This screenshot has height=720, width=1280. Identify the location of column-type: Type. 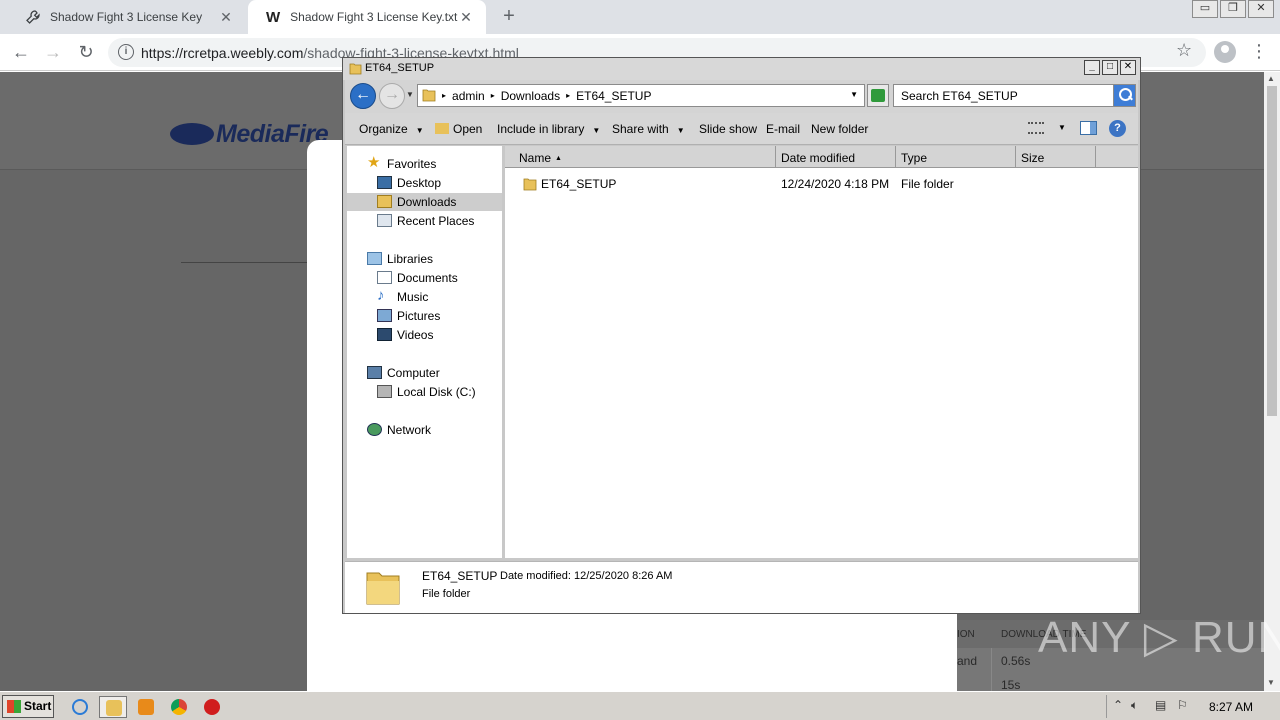
(956, 157).